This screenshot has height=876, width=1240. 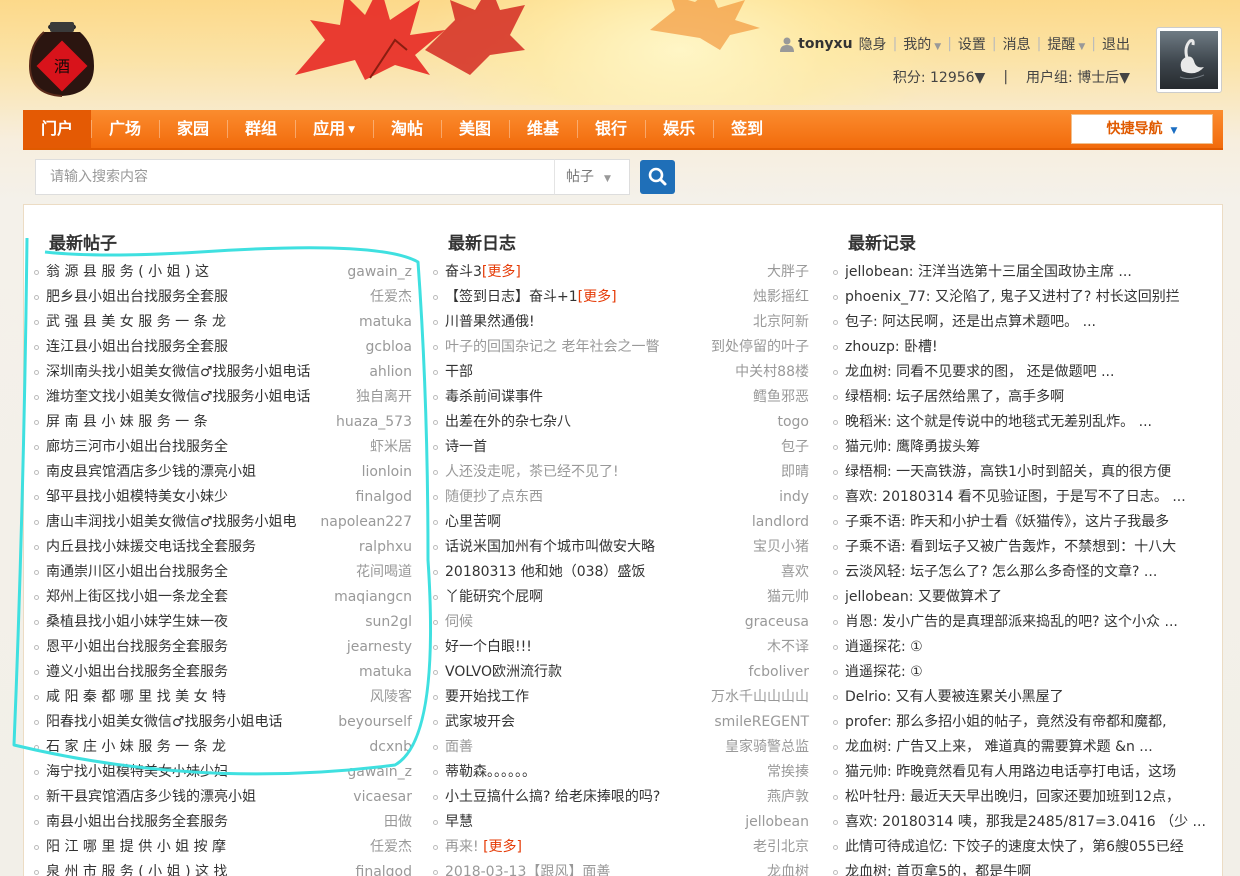 I want to click on blog-author-link: graceusa, so click(x=777, y=622).